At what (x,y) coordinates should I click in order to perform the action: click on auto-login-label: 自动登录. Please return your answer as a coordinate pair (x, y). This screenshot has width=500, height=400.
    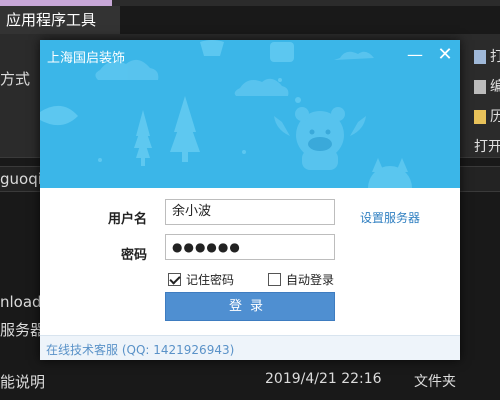
    Looking at the image, I should click on (310, 280).